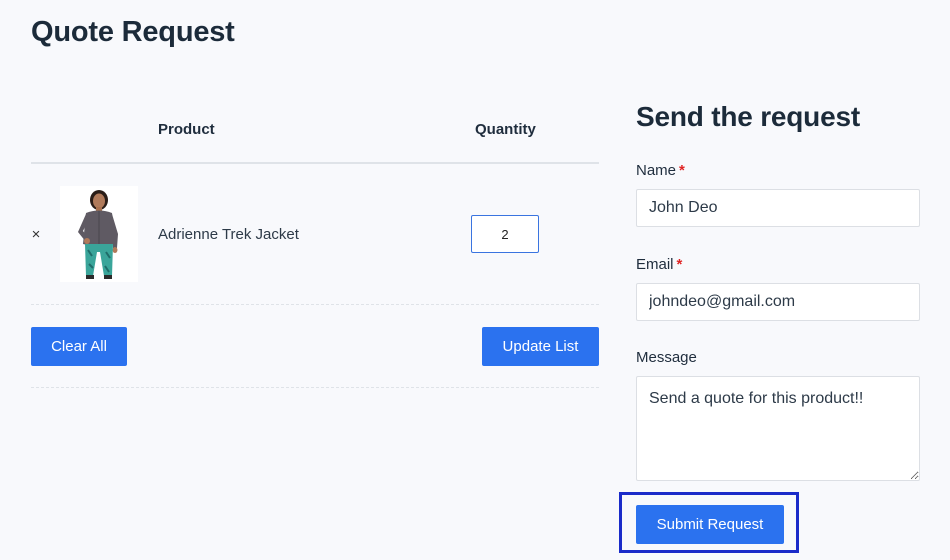 The width and height of the screenshot is (950, 560). I want to click on column-header-quantity: Quantity, so click(505, 129).